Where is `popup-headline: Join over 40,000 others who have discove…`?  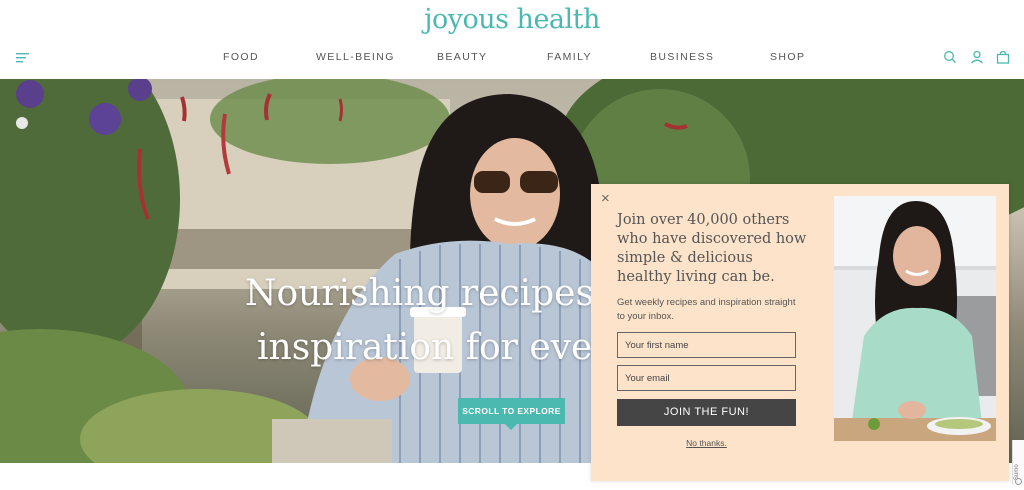 popup-headline: Join over 40,000 others who have discove… is located at coordinates (712, 248).